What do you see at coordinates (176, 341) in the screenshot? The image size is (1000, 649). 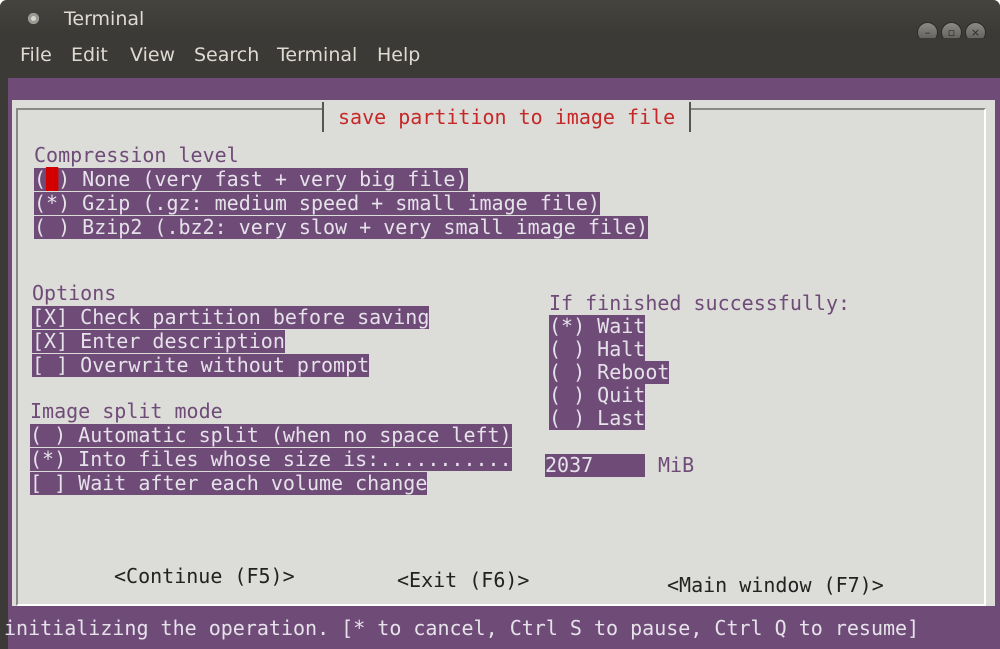 I see `option-text: Enter description` at bounding box center [176, 341].